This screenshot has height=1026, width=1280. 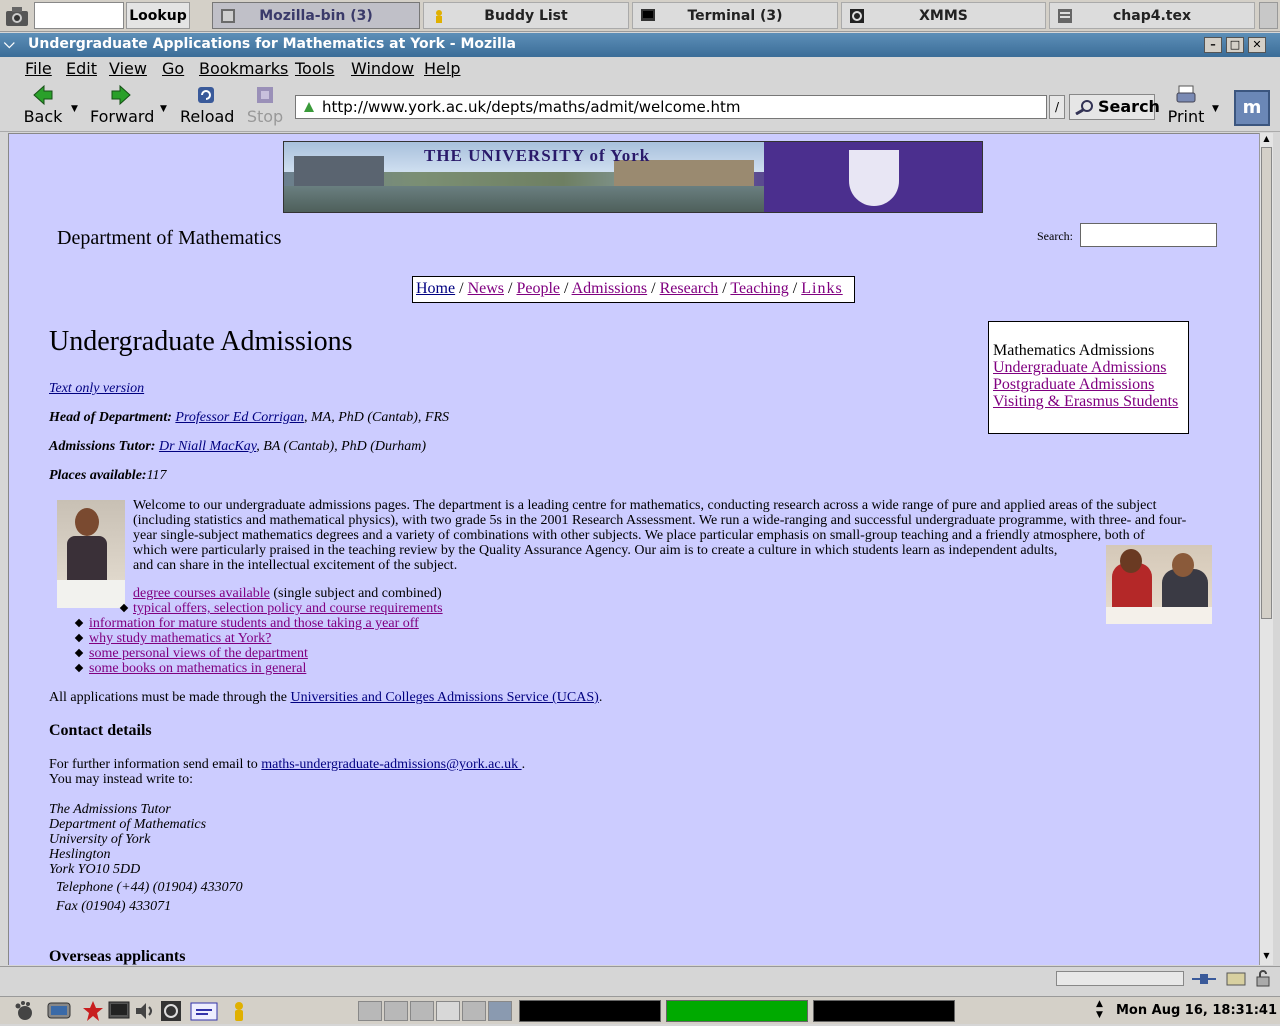 I want to click on department-title: Department of Mathematics, so click(x=169, y=238).